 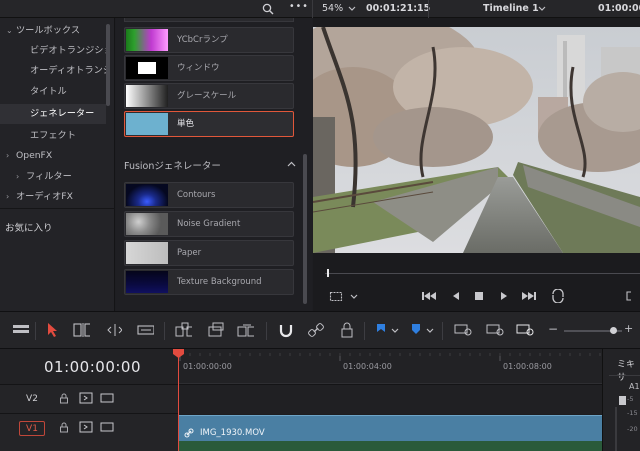 I want to click on zoom-full-extent-icon, so click(x=463, y=330).